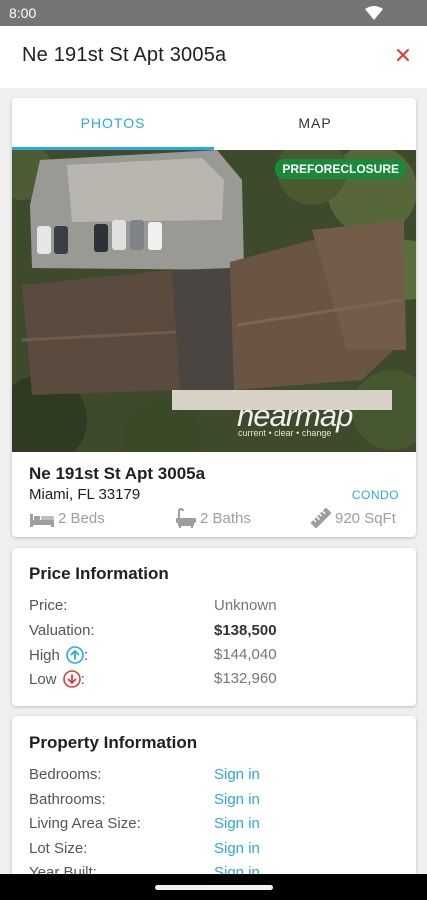  What do you see at coordinates (65, 774) in the screenshot?
I see `bedrooms-label: Bedrooms:` at bounding box center [65, 774].